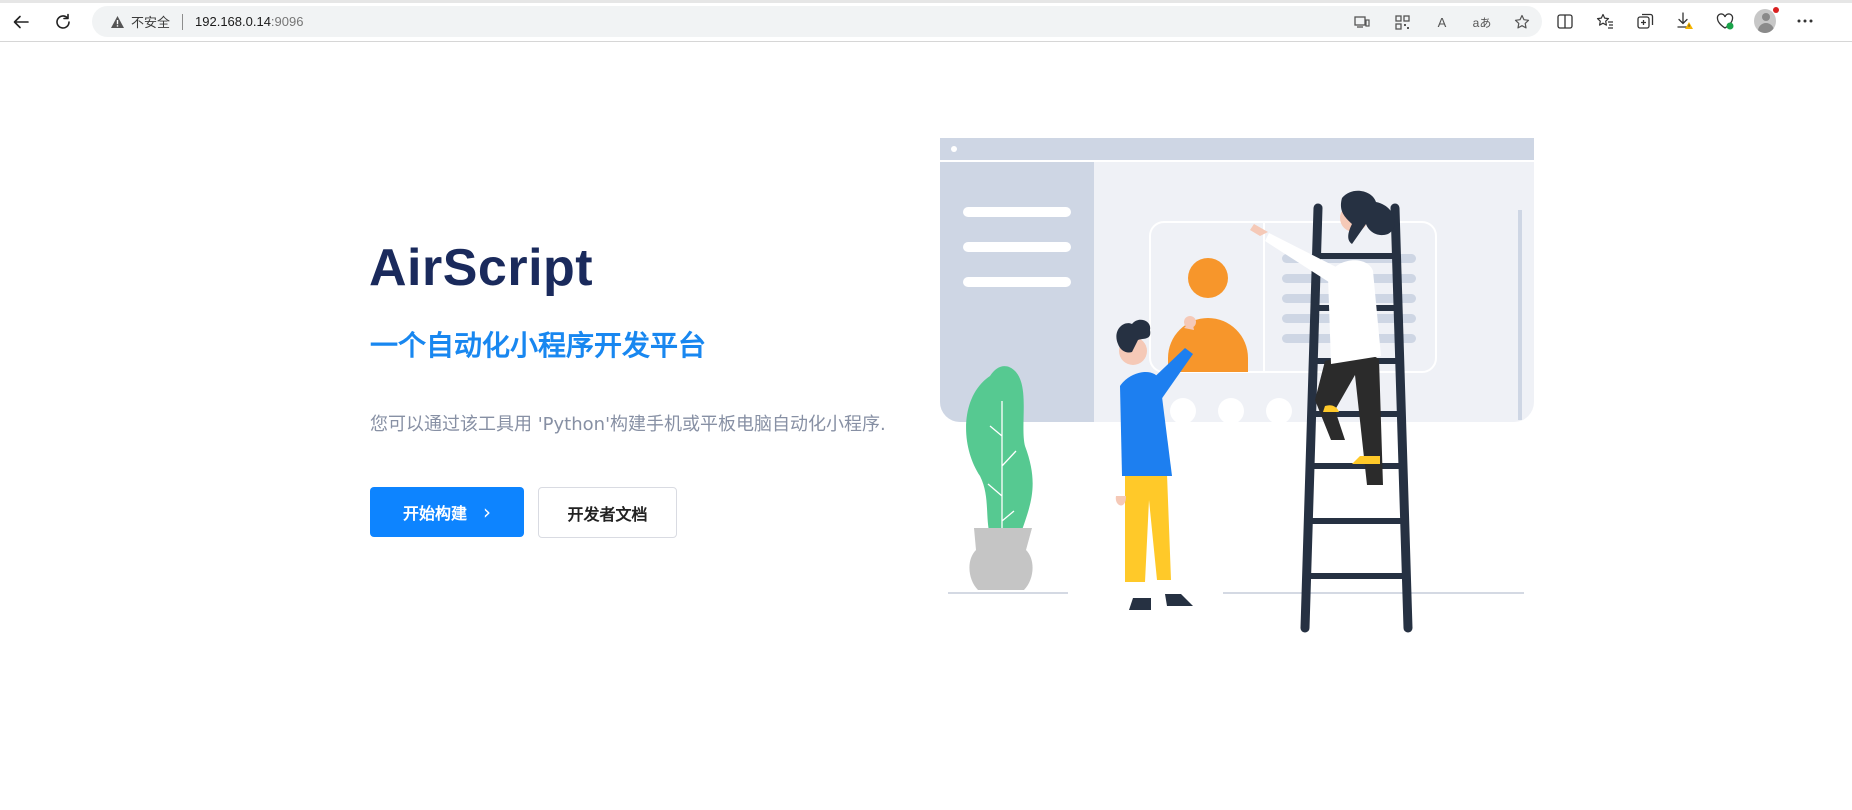 This screenshot has width=1852, height=810. Describe the element at coordinates (1208, 278) in the screenshot. I see `card-avatar-head` at that location.